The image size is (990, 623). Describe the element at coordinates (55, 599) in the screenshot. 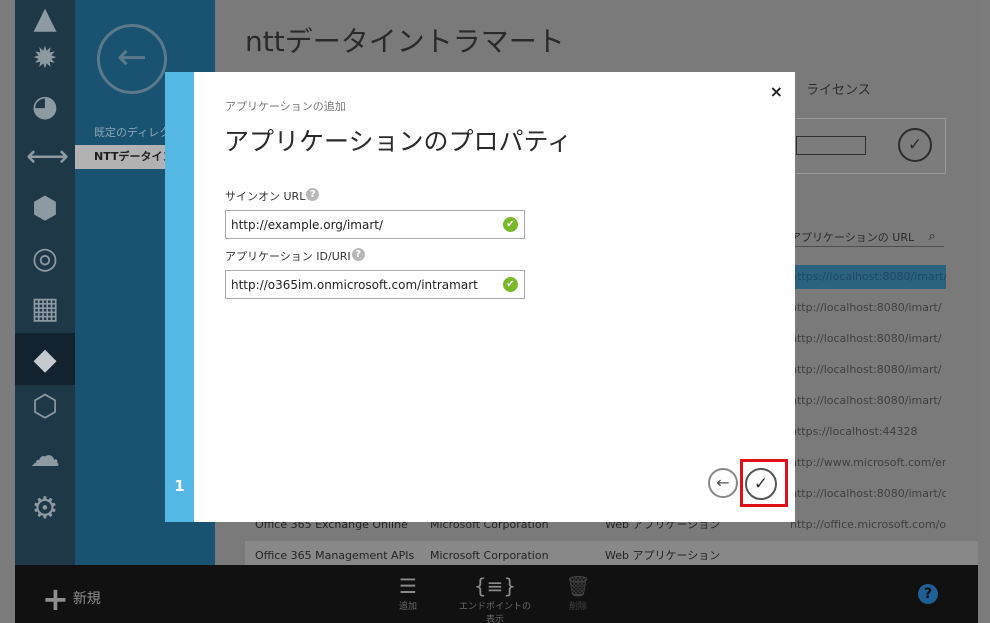

I see `plus-icon: +` at that location.